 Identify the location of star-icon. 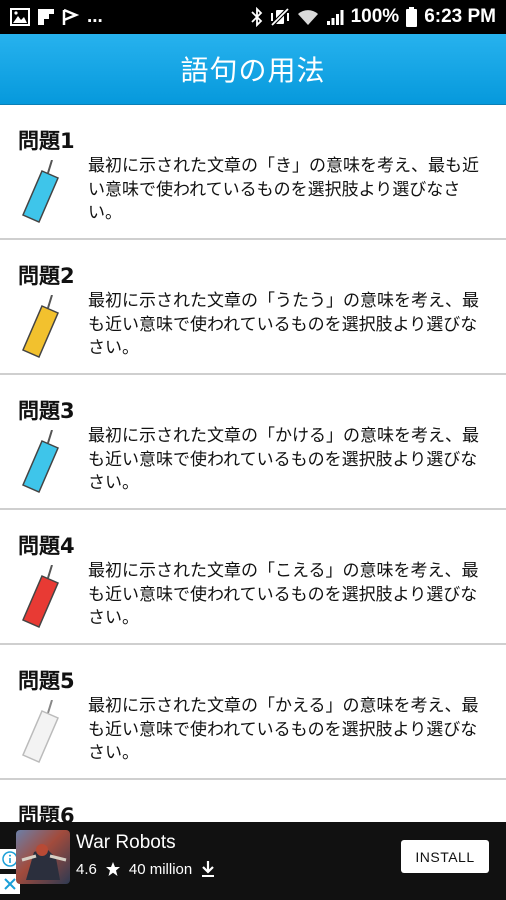
(112, 869).